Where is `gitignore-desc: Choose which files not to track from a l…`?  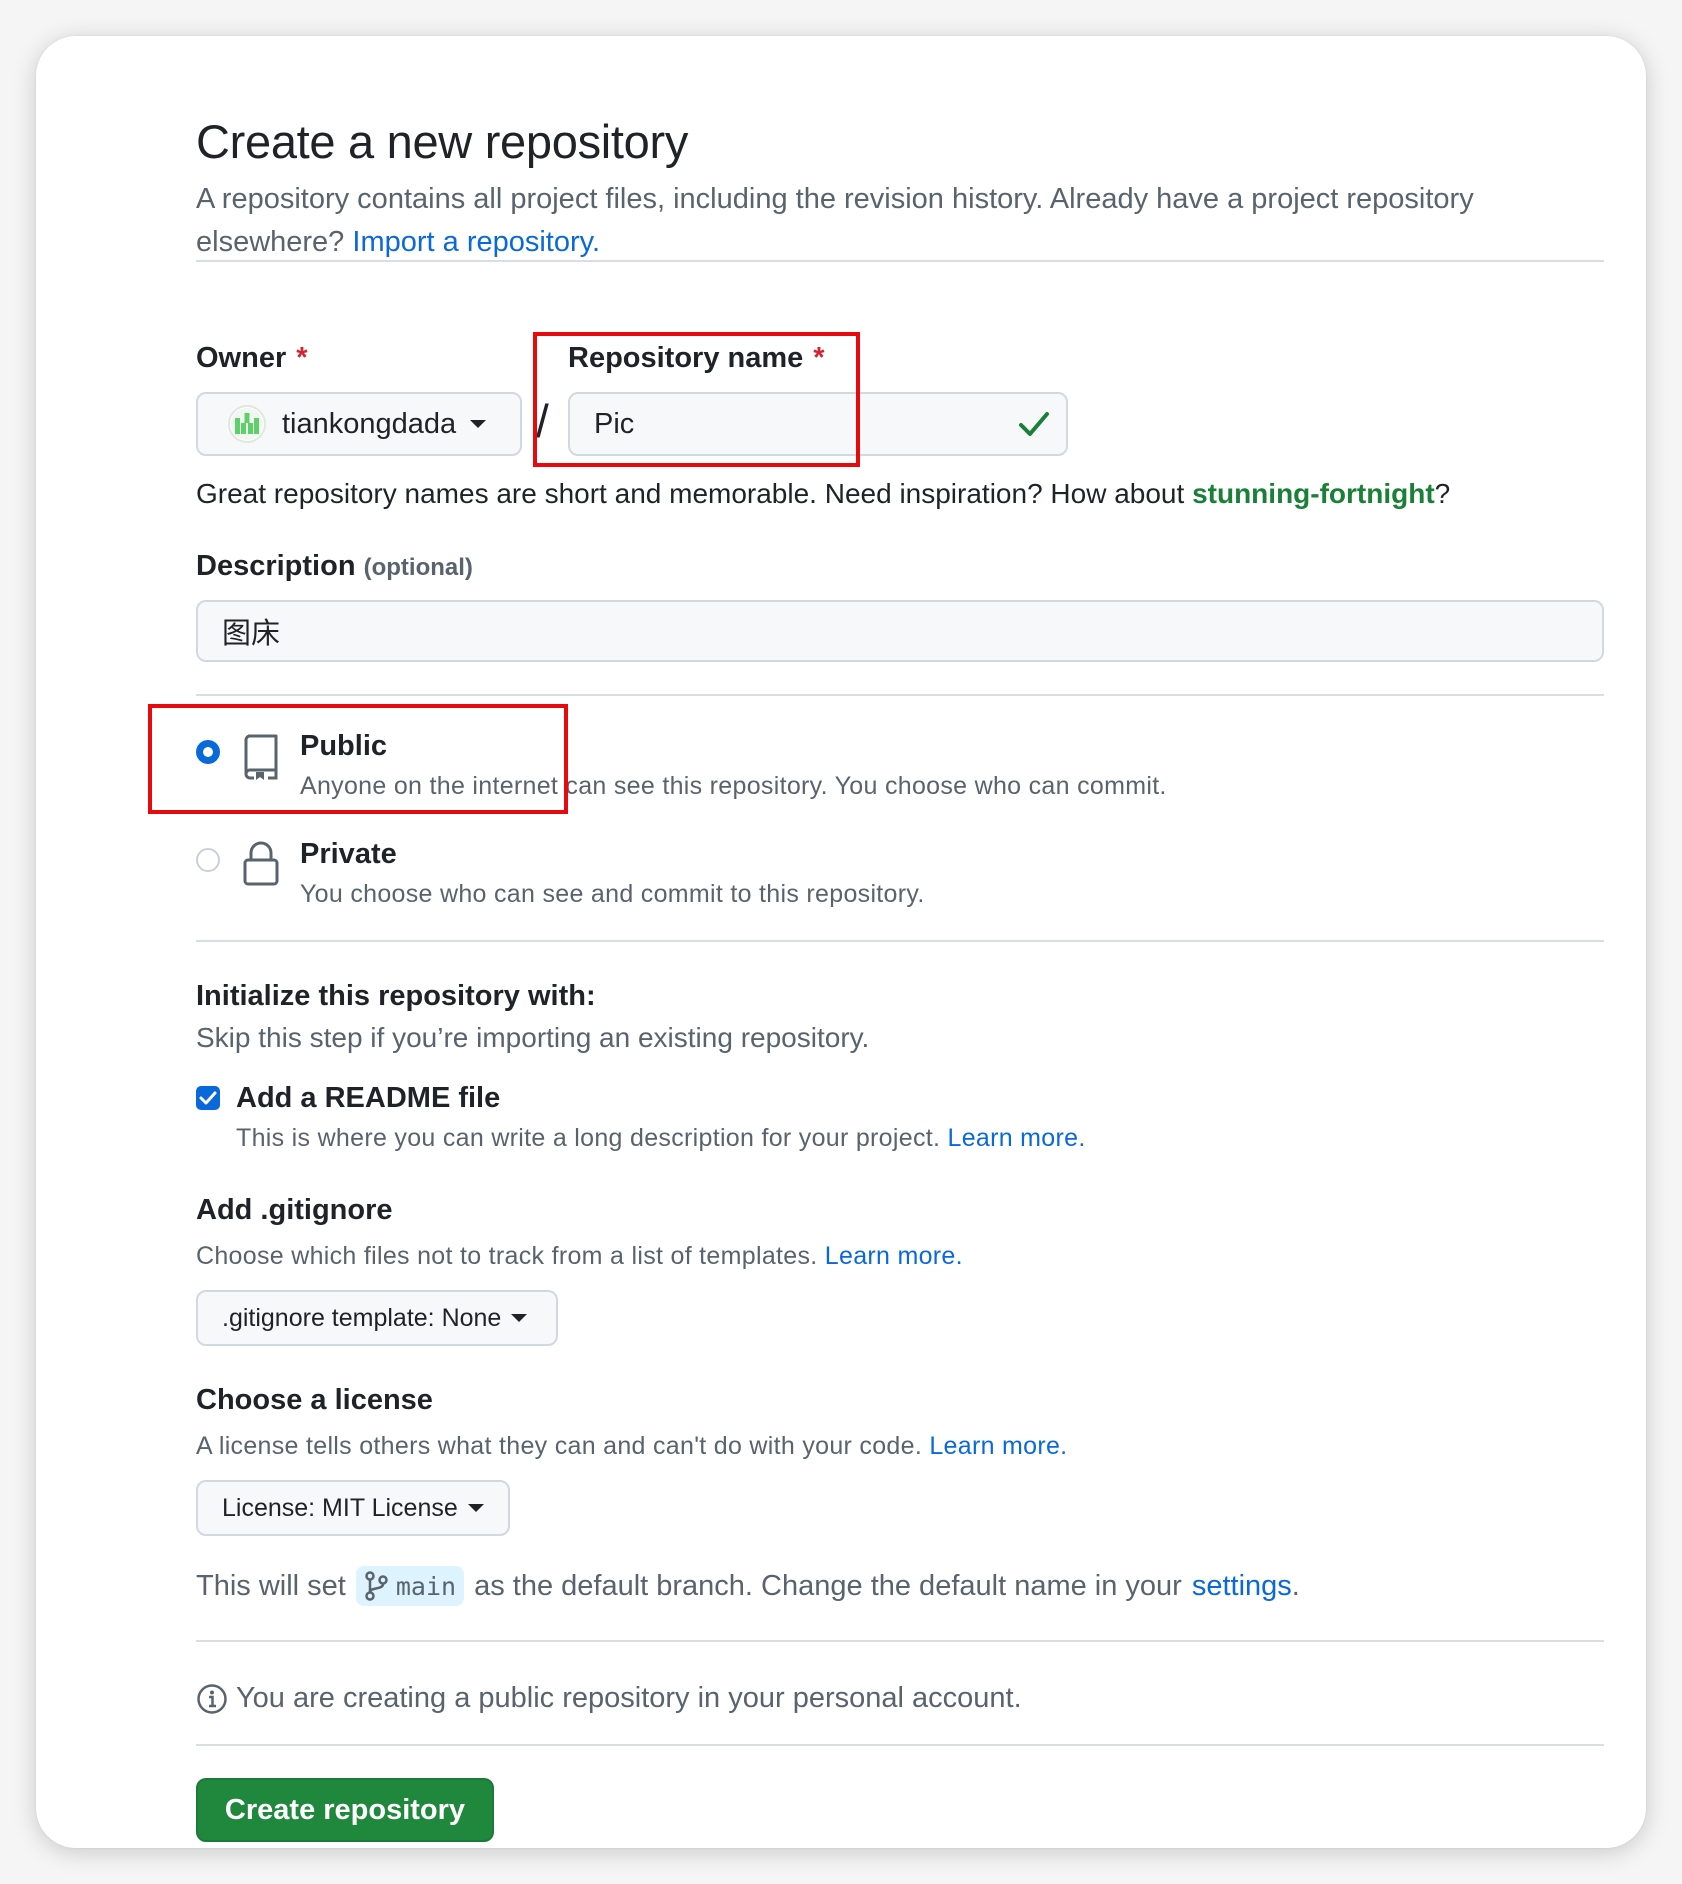 gitignore-desc: Choose which files not to track from a l… is located at coordinates (579, 1256).